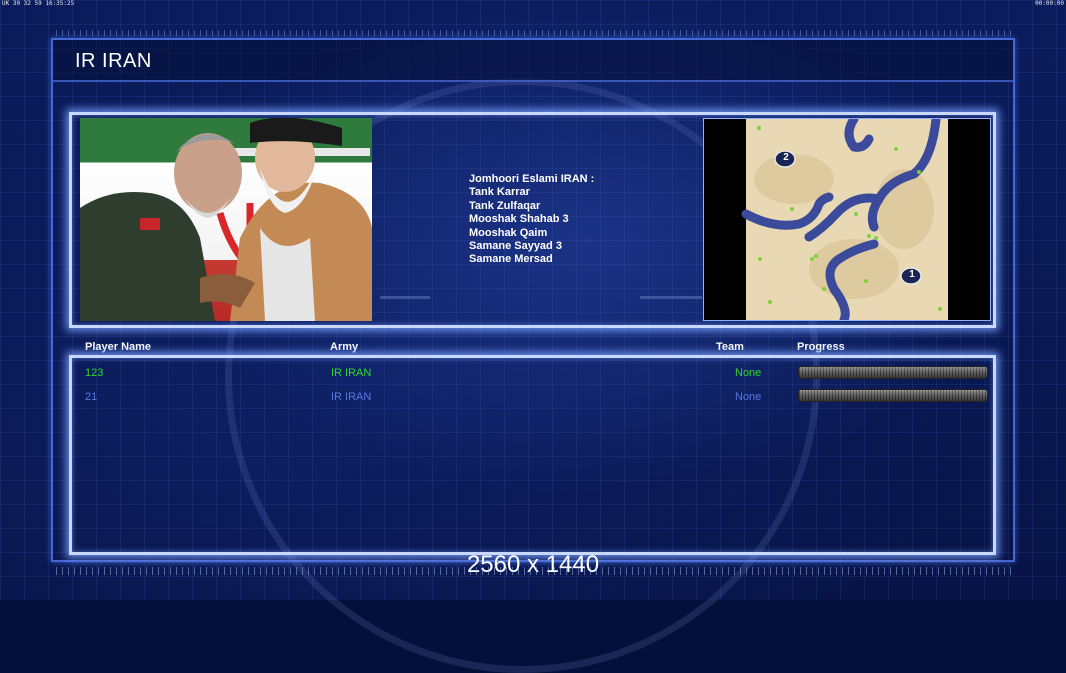 The height and width of the screenshot is (673, 1066). I want to click on faction-portrait-art, so click(226, 219).